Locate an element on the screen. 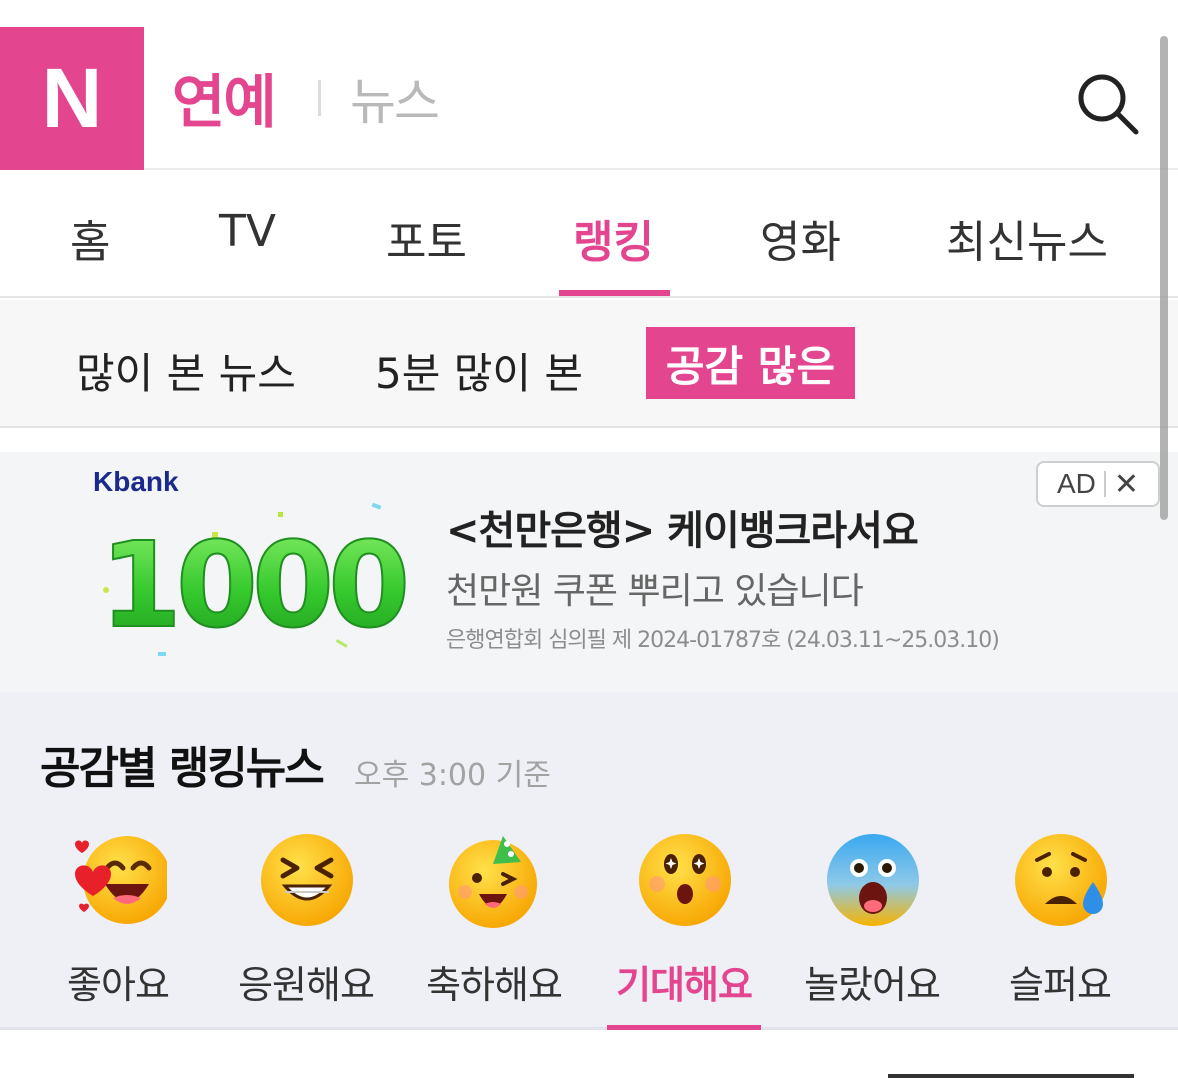 The width and height of the screenshot is (1178, 1078). reaction-cheer: 응원해요 is located at coordinates (306, 931).